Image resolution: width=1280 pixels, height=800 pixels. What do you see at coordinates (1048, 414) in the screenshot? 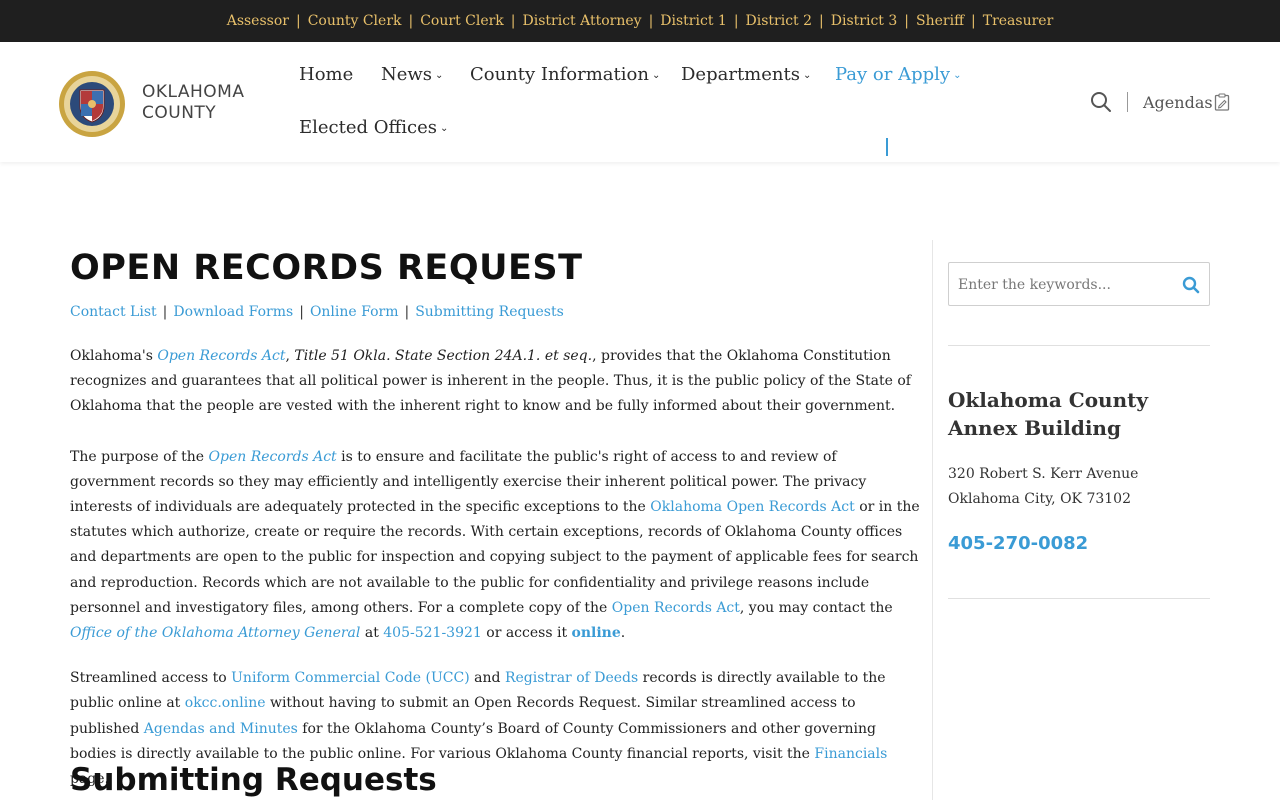
I see `sidebar-building-title: Oklahoma County Annex Building` at bounding box center [1048, 414].